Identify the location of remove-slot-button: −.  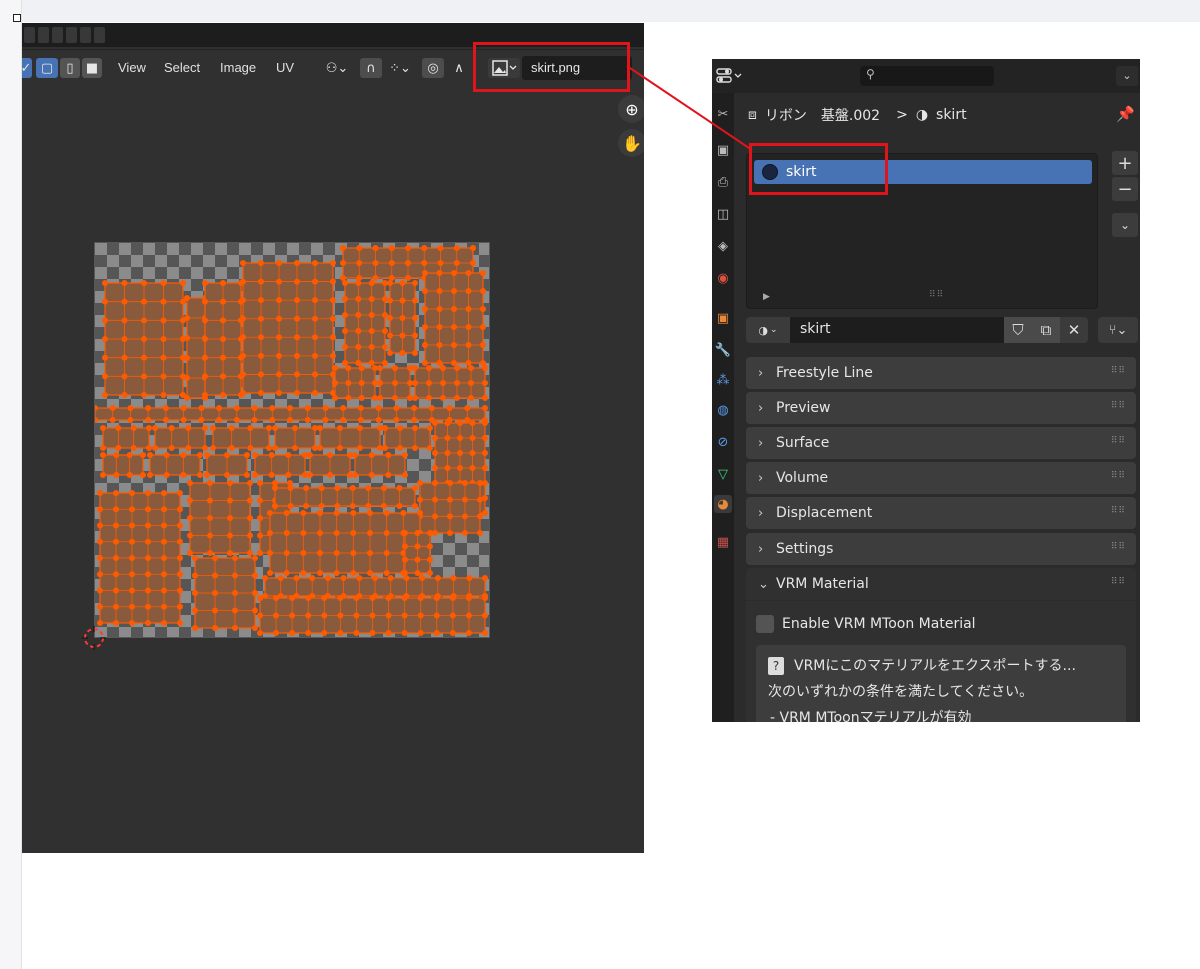
(1125, 189).